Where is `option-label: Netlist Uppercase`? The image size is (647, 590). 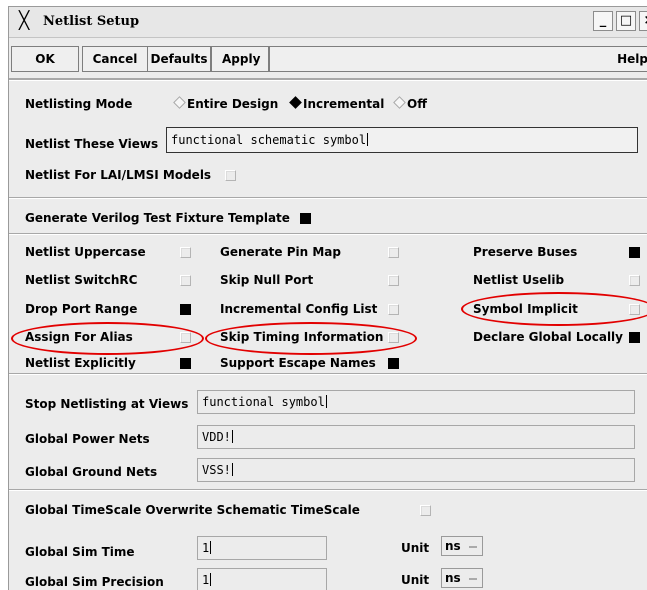 option-label: Netlist Uppercase is located at coordinates (85, 252).